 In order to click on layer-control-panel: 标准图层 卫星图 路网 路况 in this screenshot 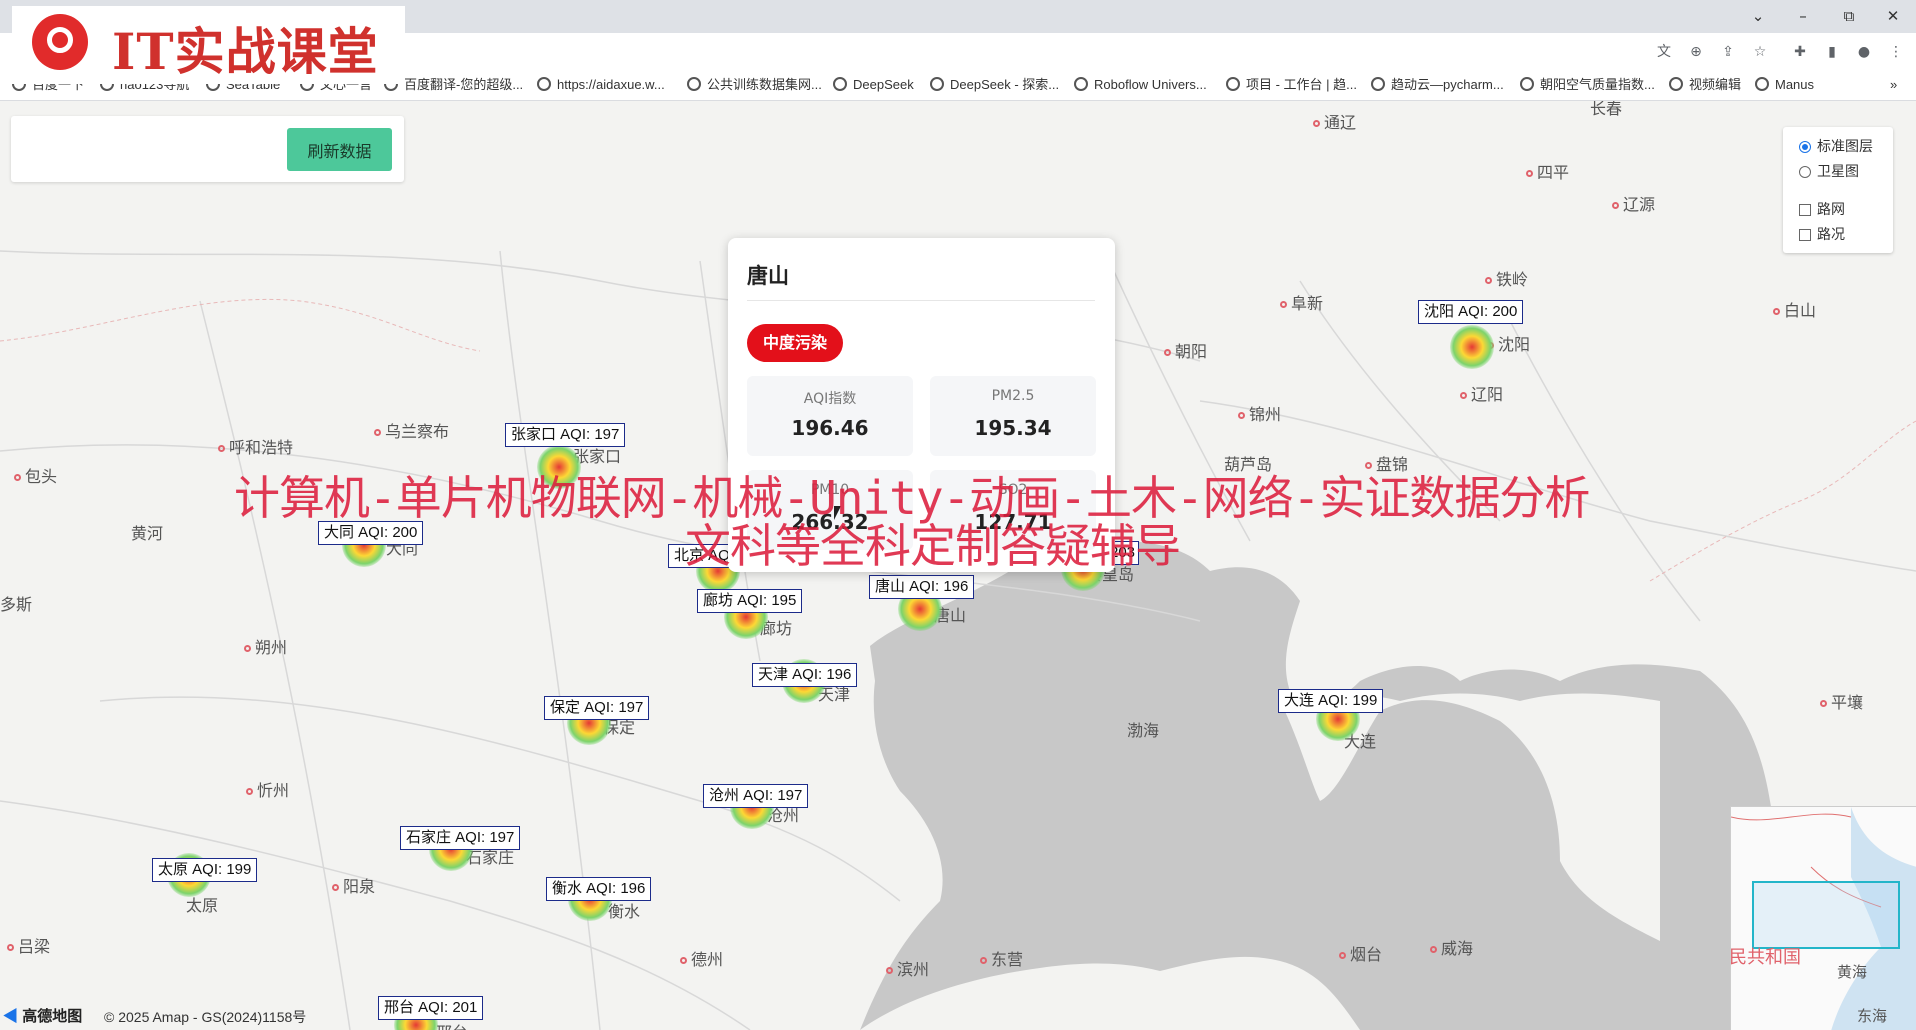, I will do `click(1838, 190)`.